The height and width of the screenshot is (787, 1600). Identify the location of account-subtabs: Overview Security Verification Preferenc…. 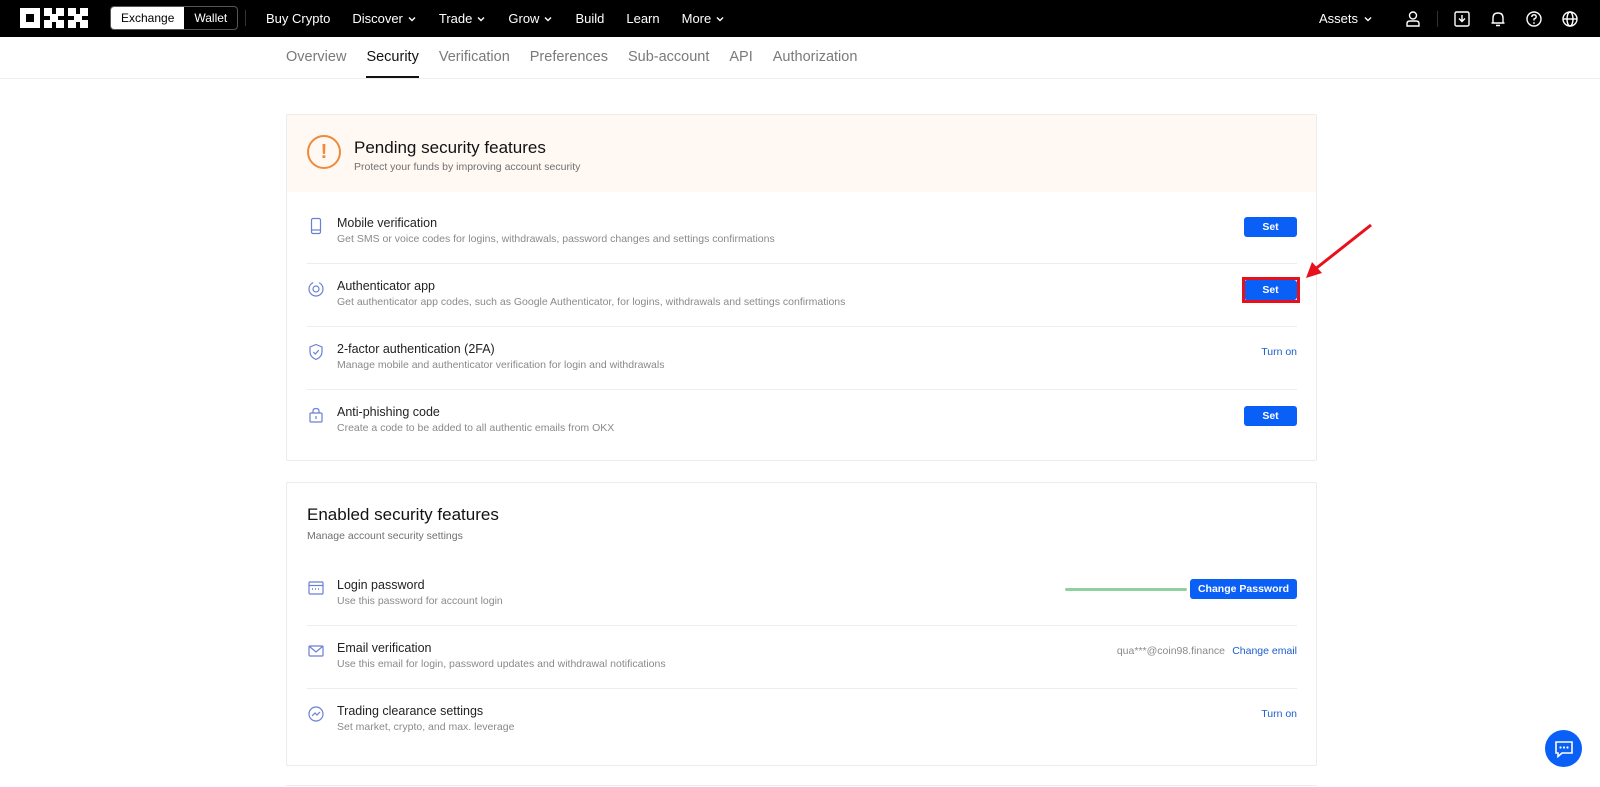
(800, 58).